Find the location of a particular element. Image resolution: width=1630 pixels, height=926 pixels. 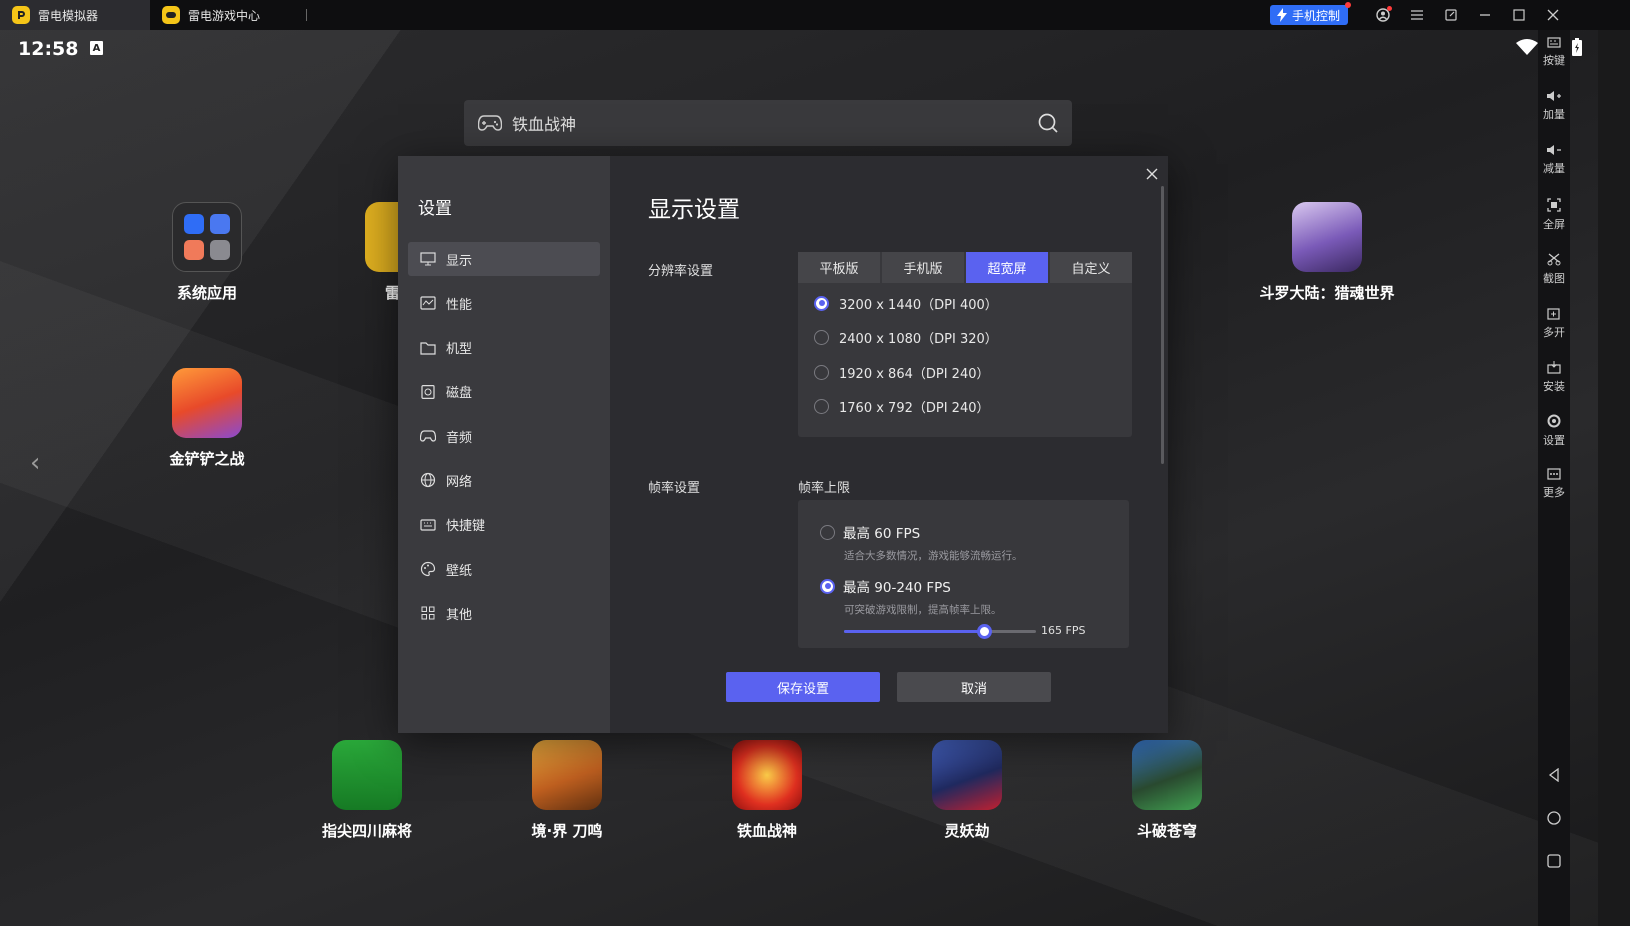

toolbar-label: 安装 is located at coordinates (1554, 386).